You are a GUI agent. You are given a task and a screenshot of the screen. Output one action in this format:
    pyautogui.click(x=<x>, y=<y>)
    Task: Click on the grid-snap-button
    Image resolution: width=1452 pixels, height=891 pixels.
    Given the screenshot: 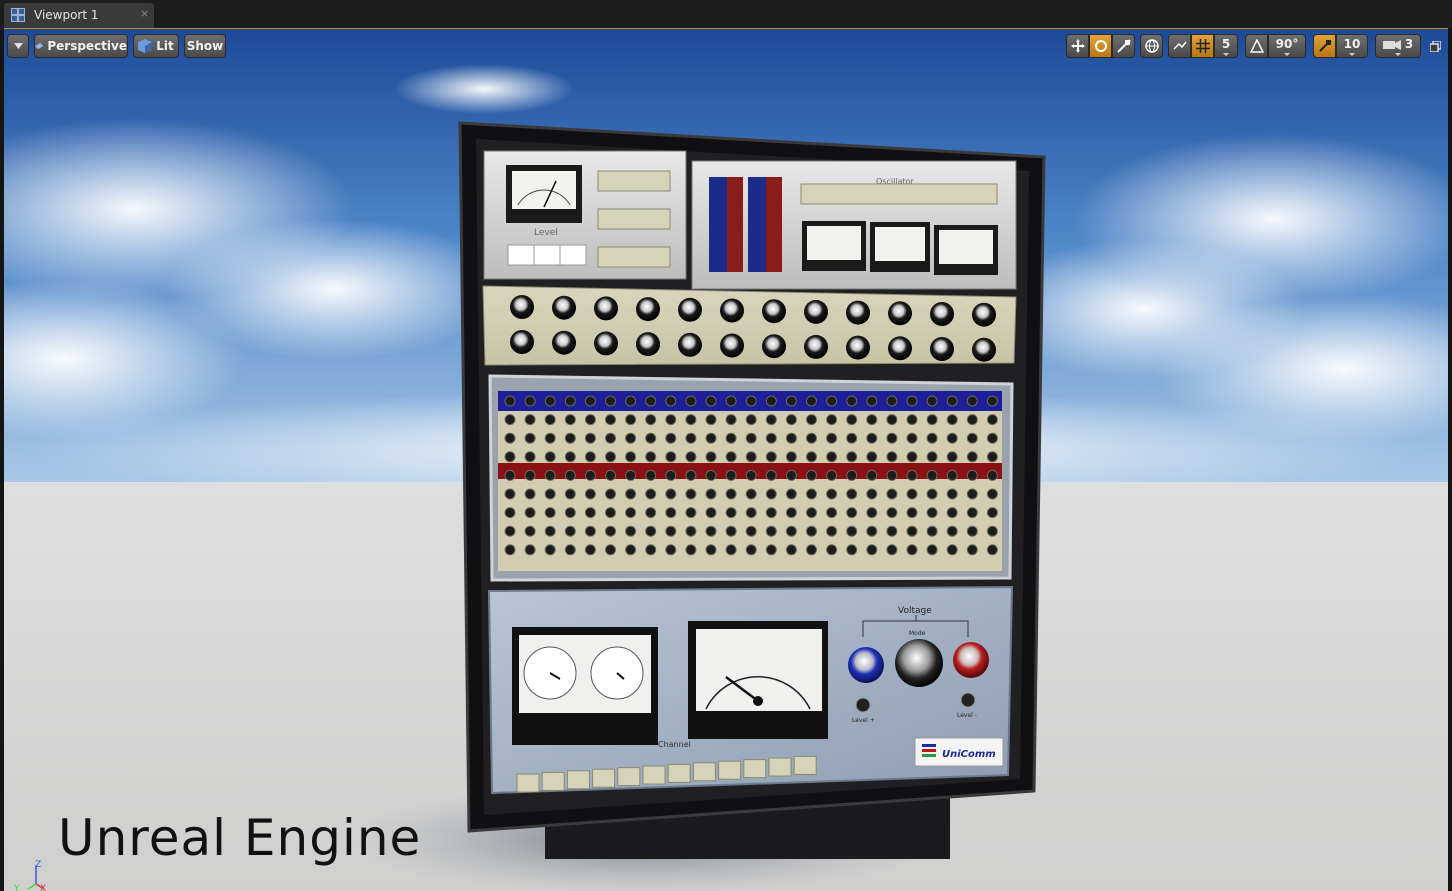 What is the action you would take?
    pyautogui.click(x=1202, y=46)
    